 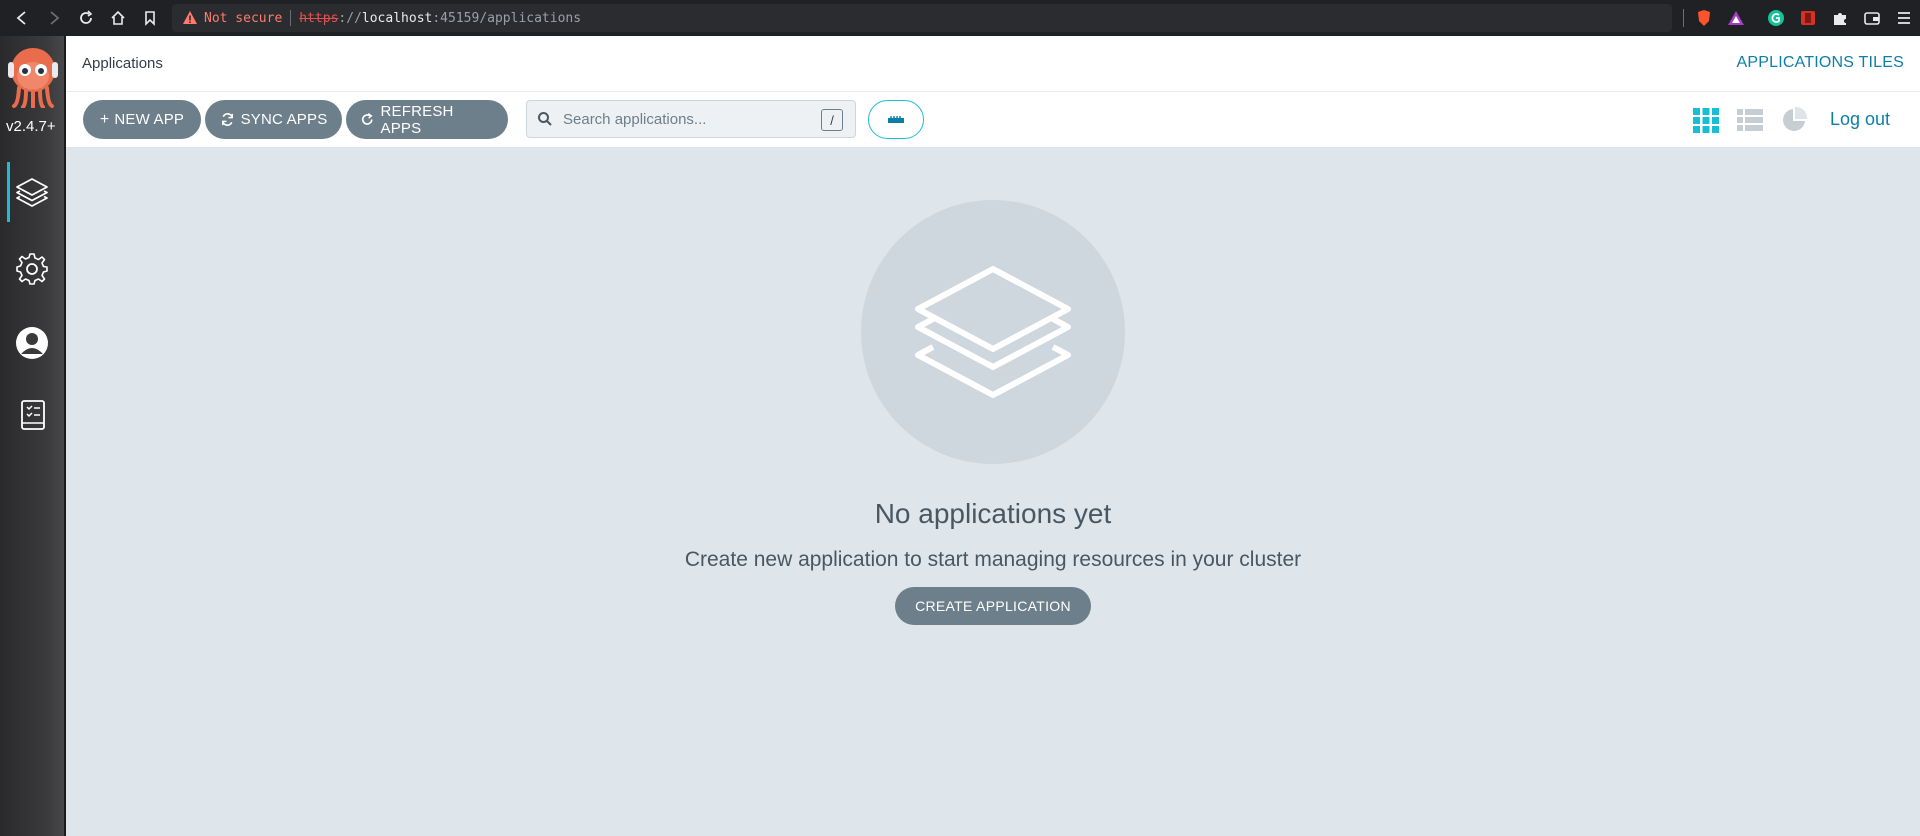 I want to click on gear-icon, so click(x=32, y=269).